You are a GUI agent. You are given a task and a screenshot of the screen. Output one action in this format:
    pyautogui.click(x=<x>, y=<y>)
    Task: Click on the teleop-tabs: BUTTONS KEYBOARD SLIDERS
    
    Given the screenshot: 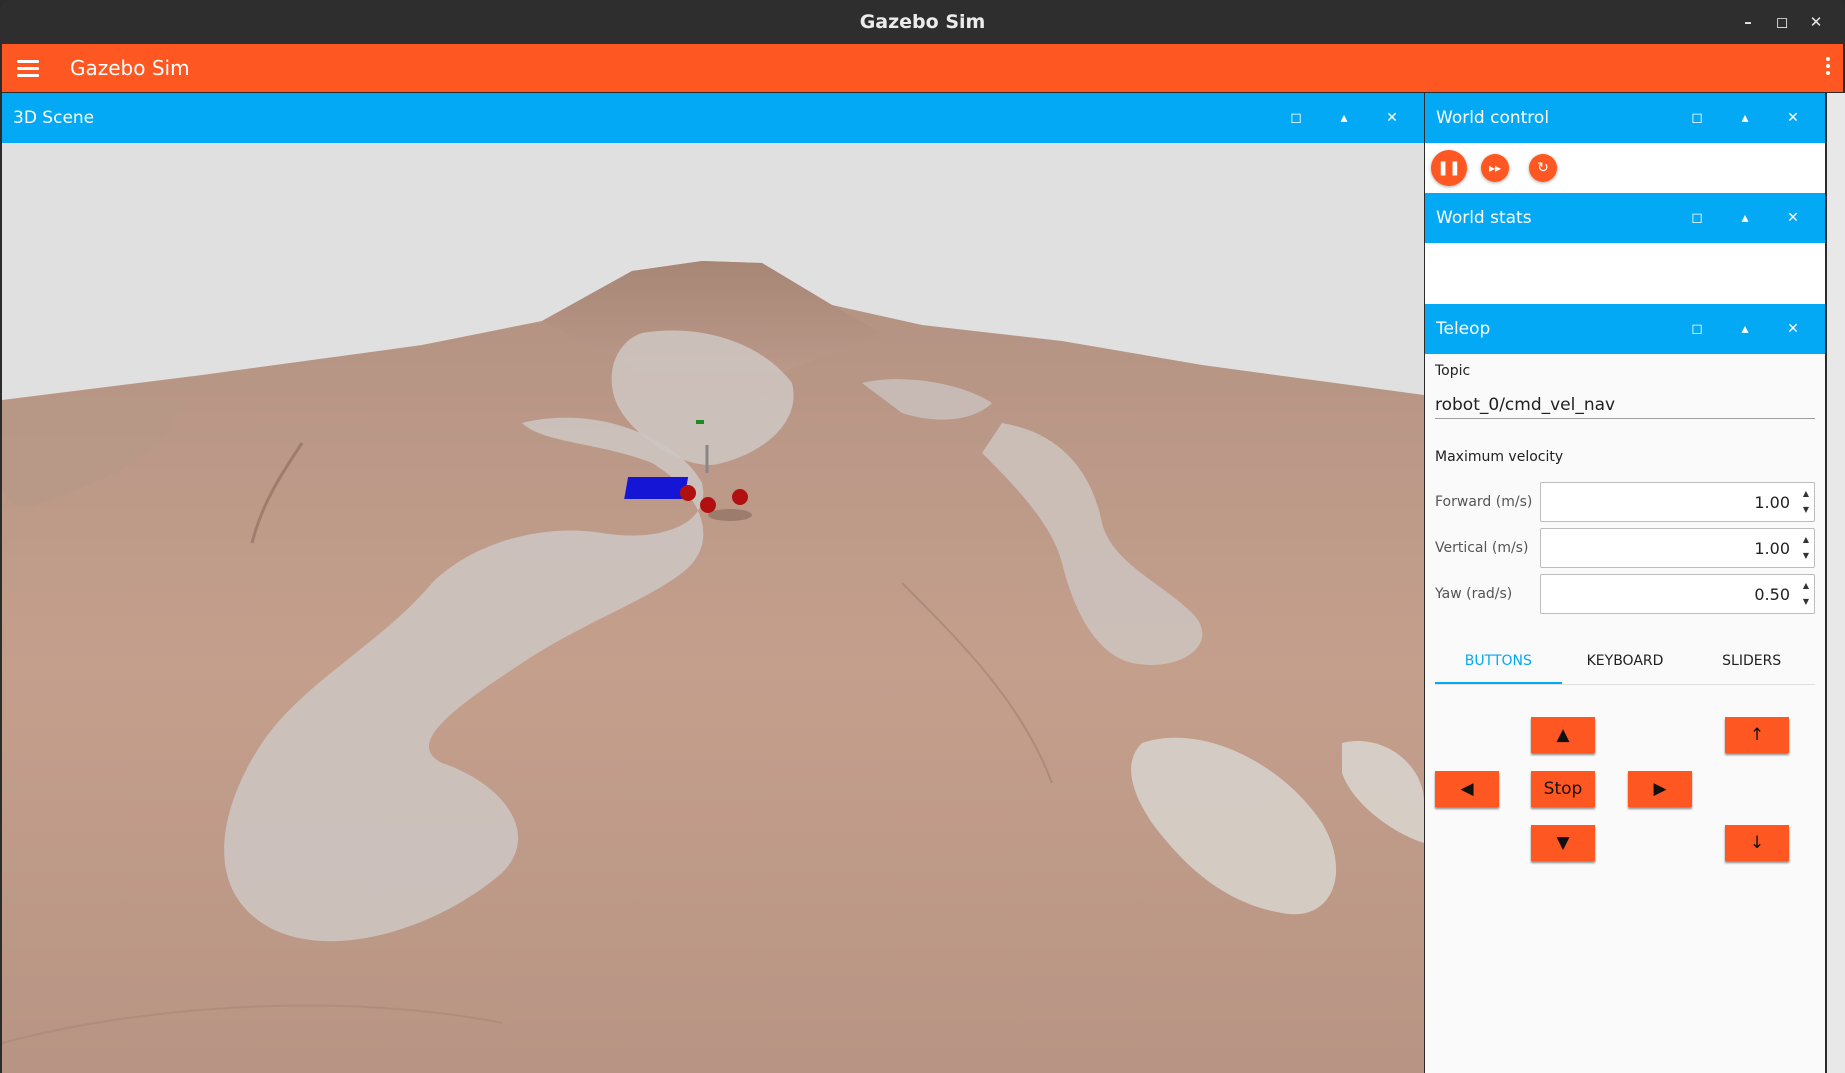 What is the action you would take?
    pyautogui.click(x=1625, y=662)
    